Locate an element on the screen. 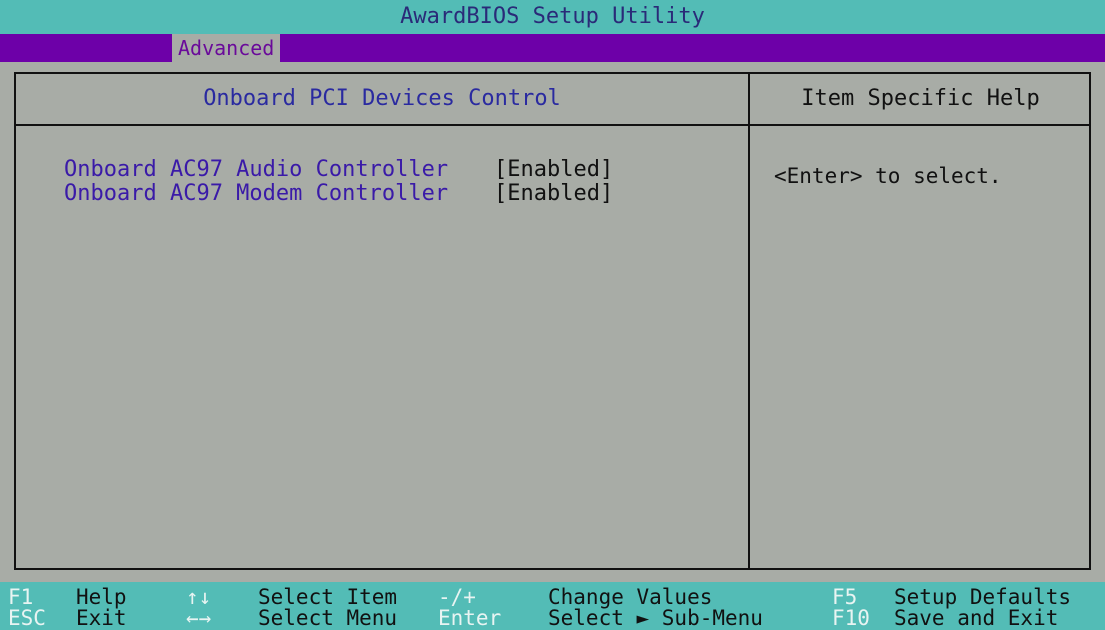 This screenshot has width=1105, height=630. key-minusplus-desc: Change Values is located at coordinates (630, 597).